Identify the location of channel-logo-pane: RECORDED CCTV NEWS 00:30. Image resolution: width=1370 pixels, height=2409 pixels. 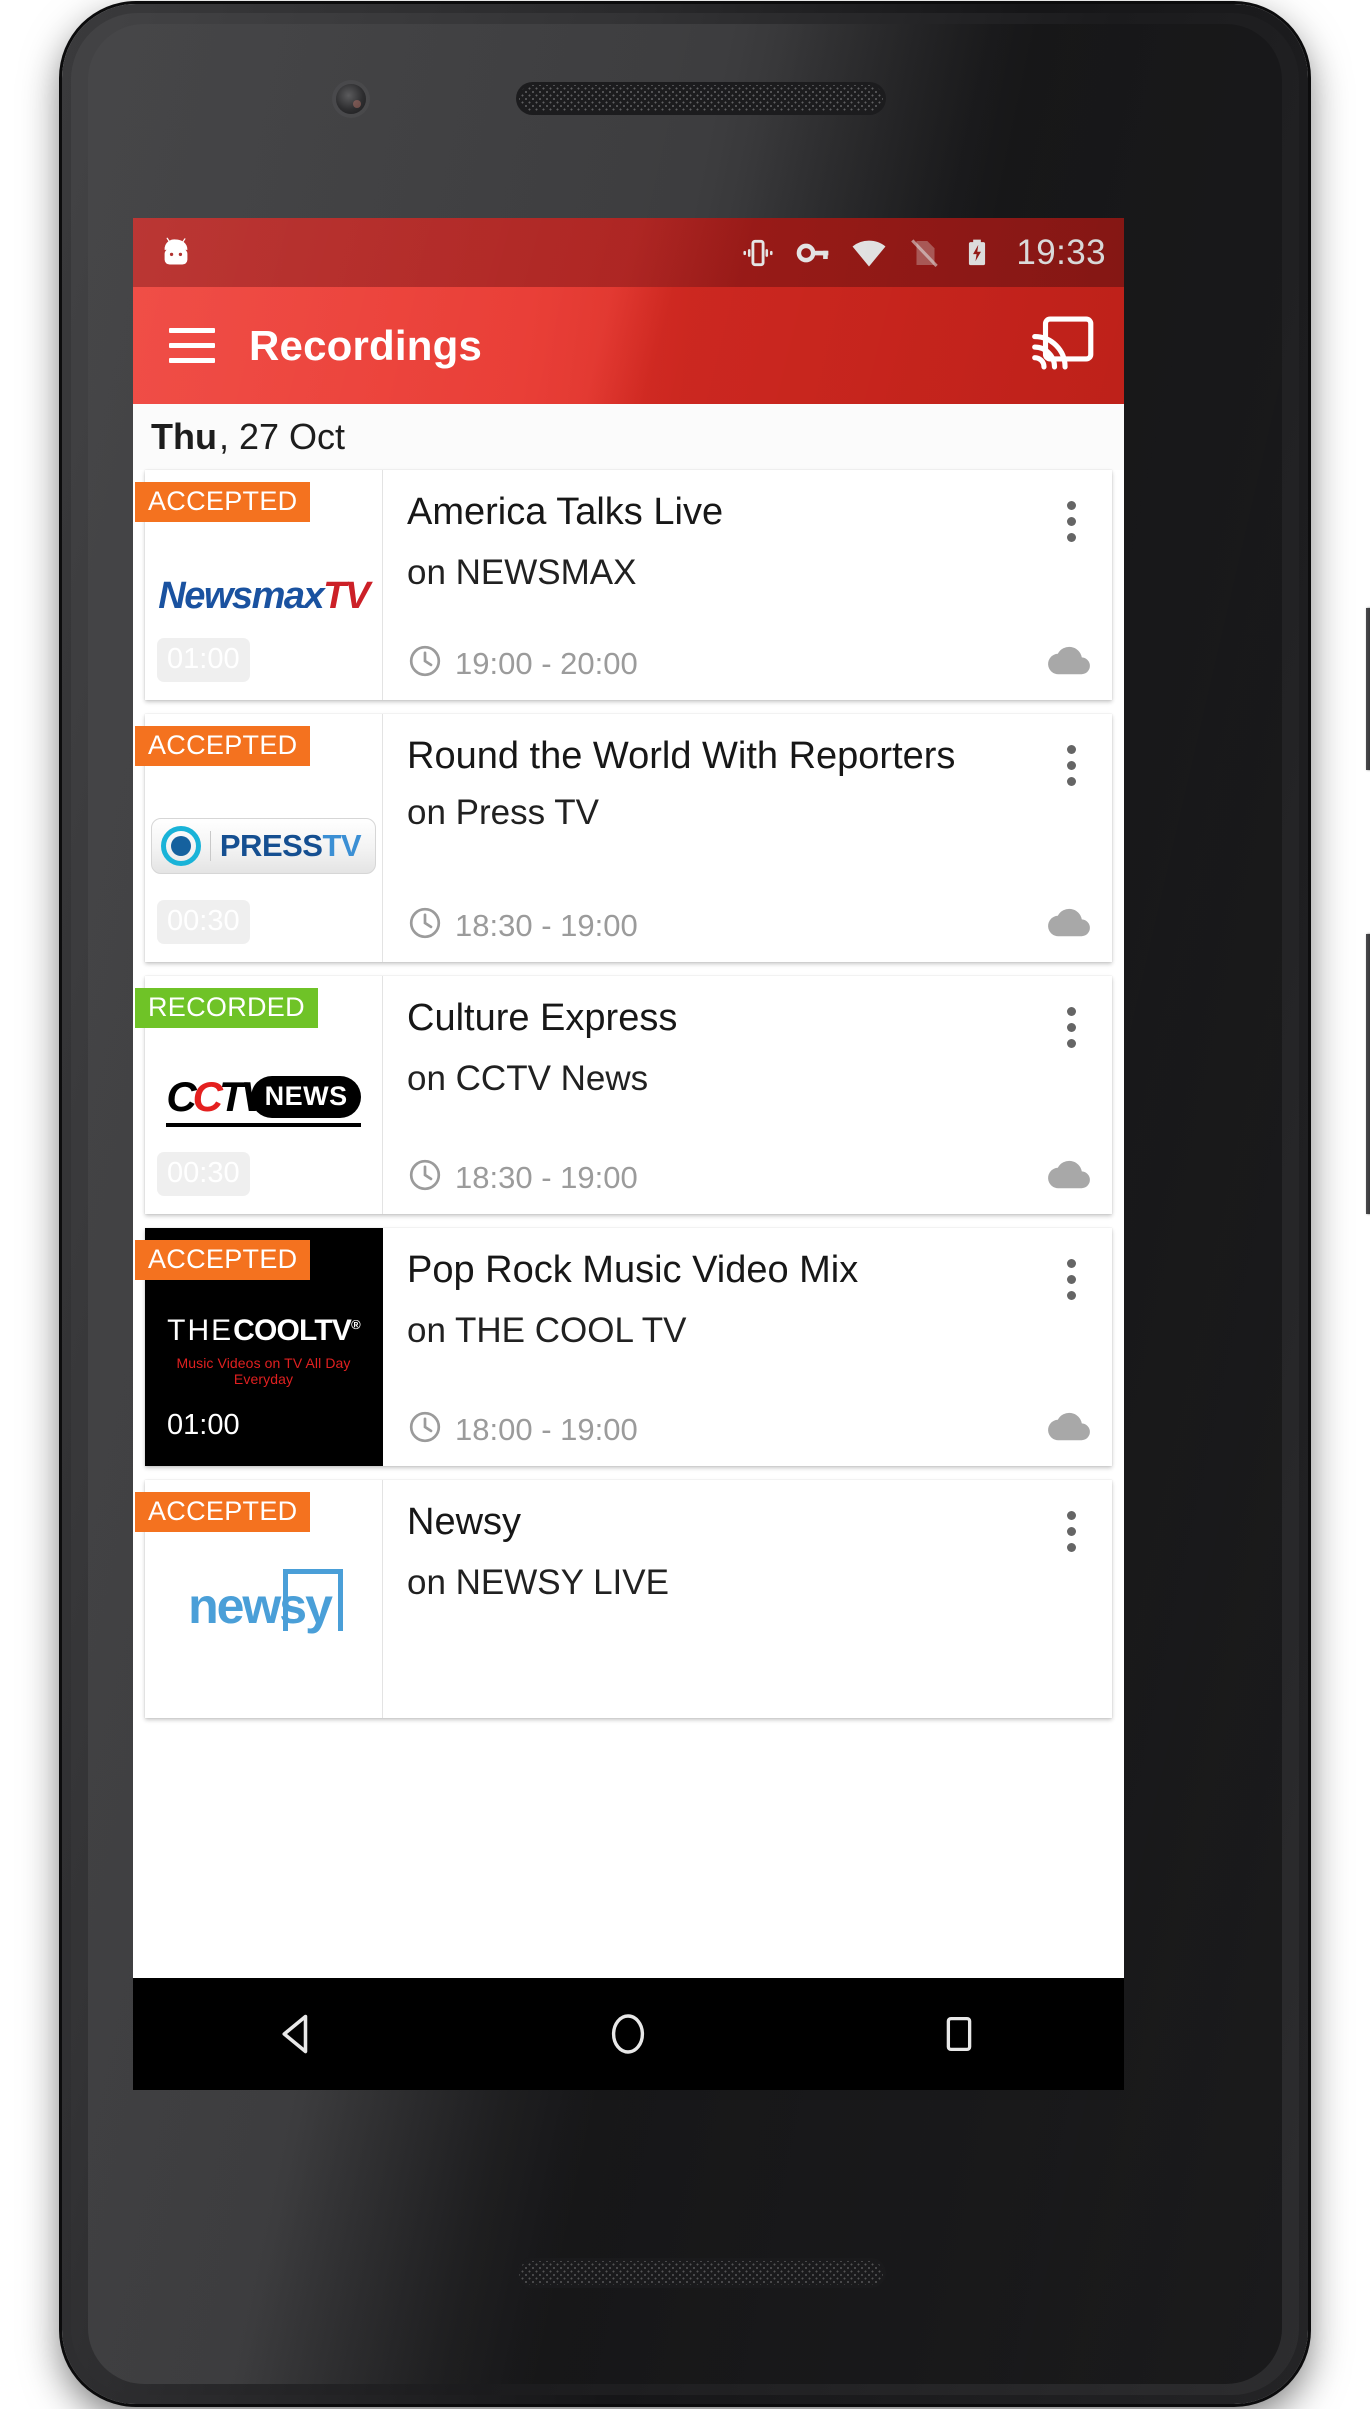
(259, 1095).